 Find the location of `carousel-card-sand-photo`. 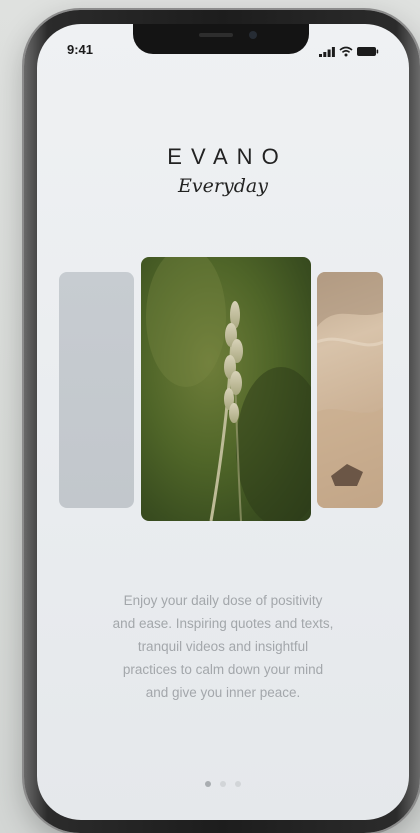

carousel-card-sand-photo is located at coordinates (350, 390).